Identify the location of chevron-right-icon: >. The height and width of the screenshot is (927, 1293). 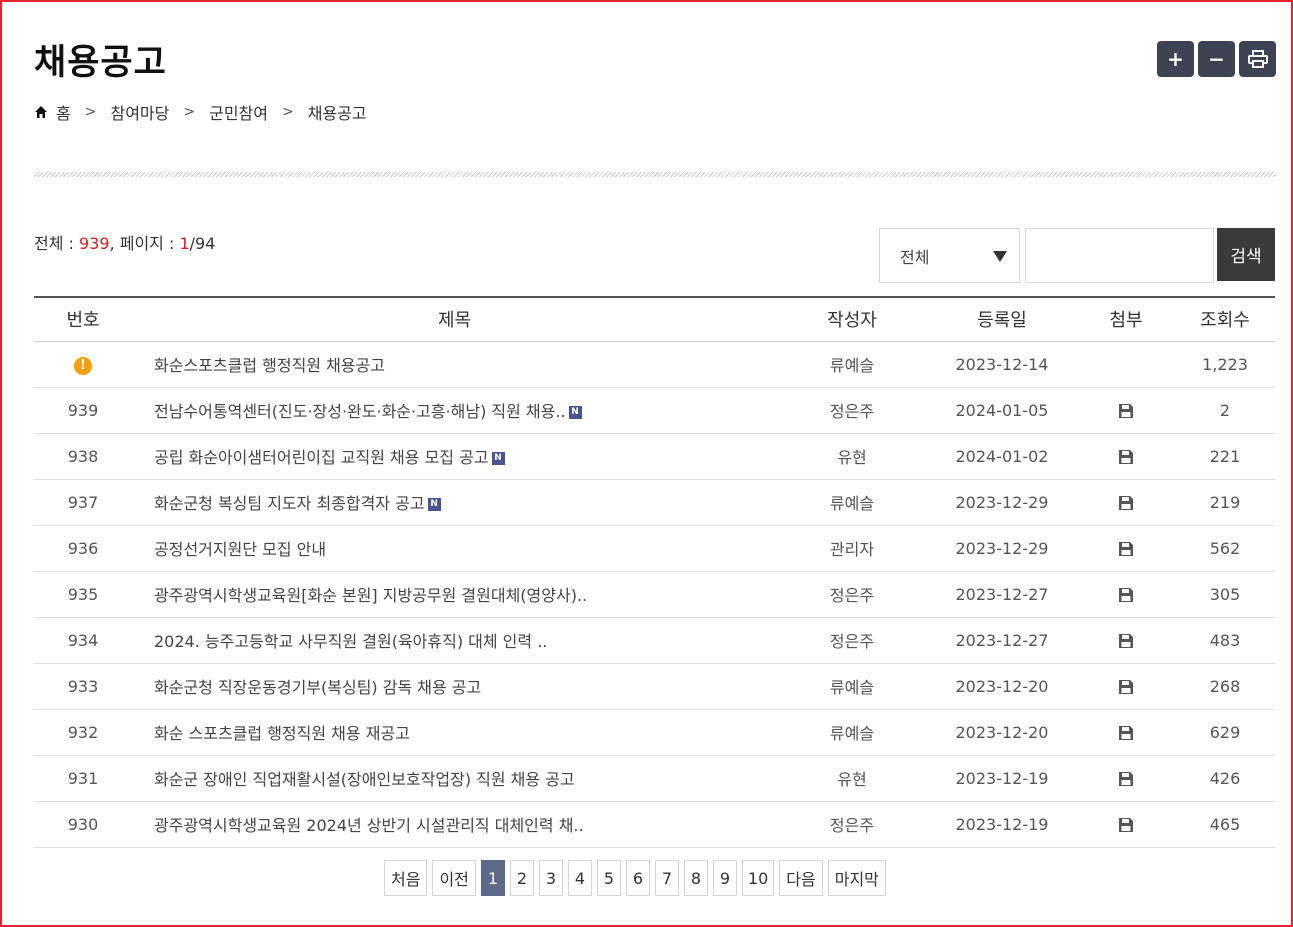
(189, 112).